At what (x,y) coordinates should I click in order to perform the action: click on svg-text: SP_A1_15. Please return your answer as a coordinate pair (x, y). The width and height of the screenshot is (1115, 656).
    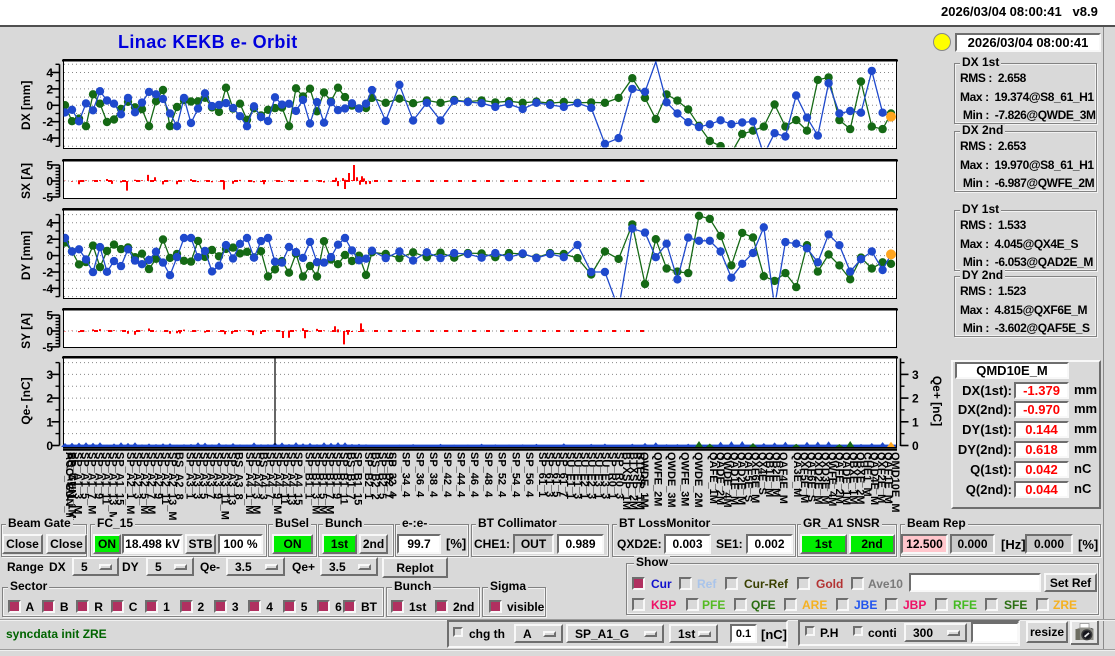
    Looking at the image, I should click on (120, 478).